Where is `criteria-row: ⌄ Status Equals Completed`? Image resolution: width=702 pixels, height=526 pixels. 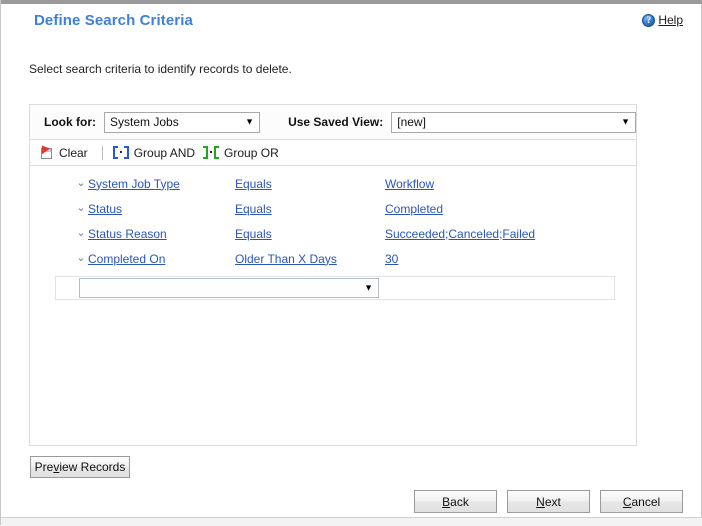 criteria-row: ⌄ Status Equals Completed is located at coordinates (333, 208).